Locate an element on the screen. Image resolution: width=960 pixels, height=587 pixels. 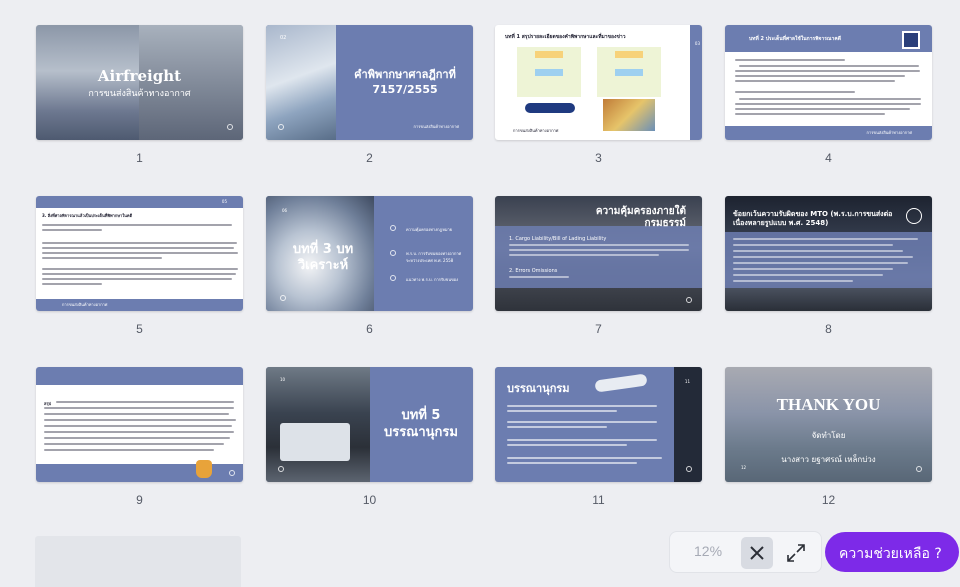
slide-11-thumbnail: บรรณานุกรม 11 is located at coordinates (598, 424).